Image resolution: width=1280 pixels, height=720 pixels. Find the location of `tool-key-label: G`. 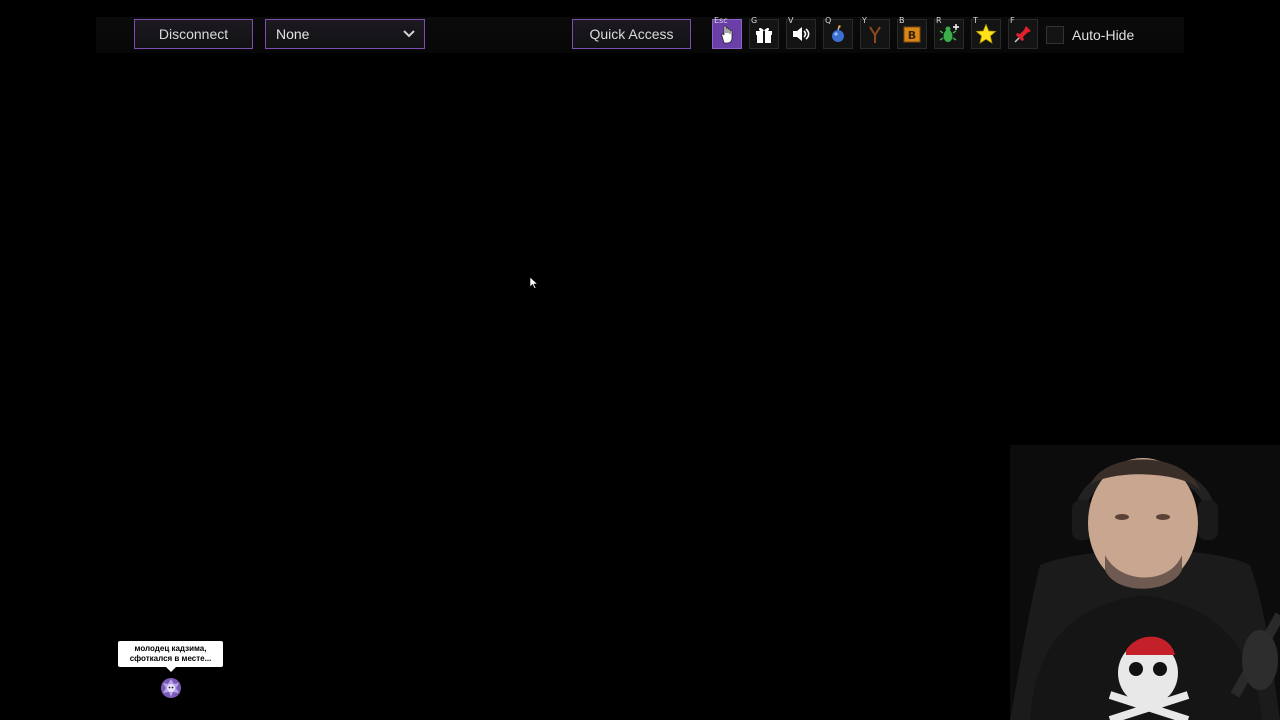

tool-key-label: G is located at coordinates (754, 20).